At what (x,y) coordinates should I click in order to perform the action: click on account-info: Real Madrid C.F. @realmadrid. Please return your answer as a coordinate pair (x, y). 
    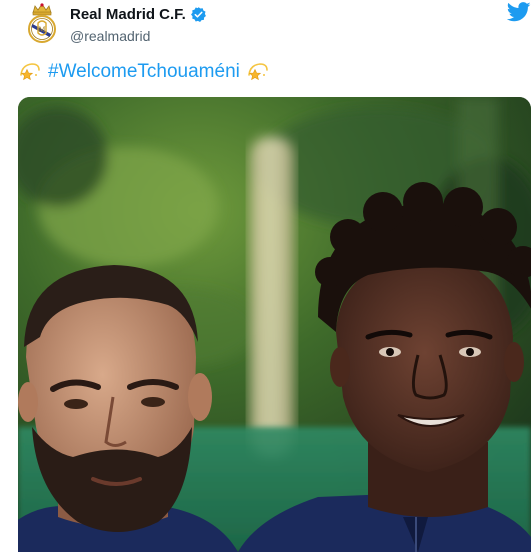
    Looking at the image, I should click on (138, 24).